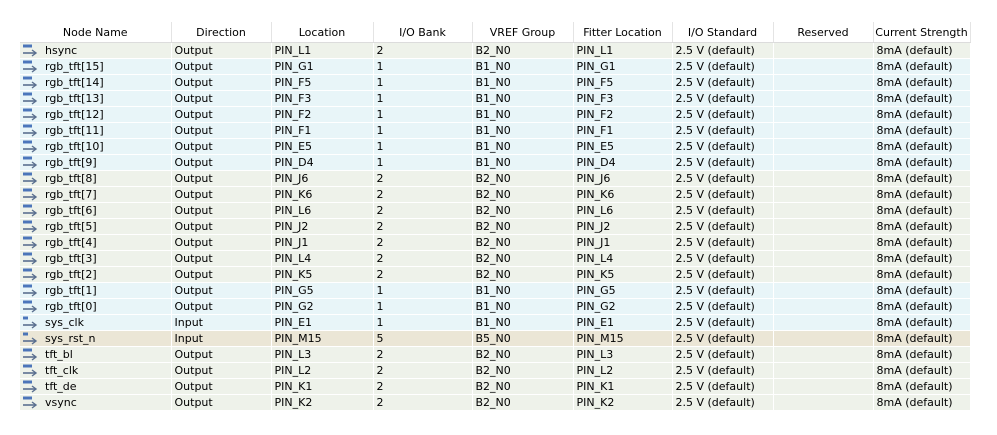 This screenshot has height=435, width=997. Describe the element at coordinates (322, 402) in the screenshot. I see `location-cell: PIN_K2` at that location.